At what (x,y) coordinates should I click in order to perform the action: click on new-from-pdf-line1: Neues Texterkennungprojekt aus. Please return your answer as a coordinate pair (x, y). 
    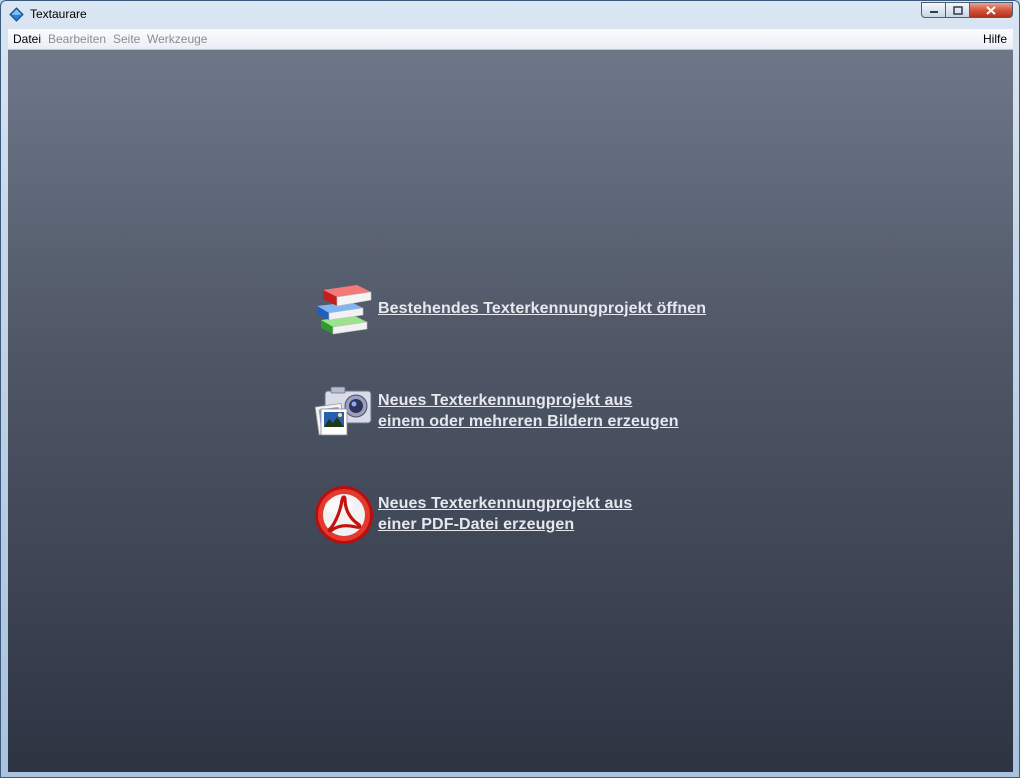
    Looking at the image, I should click on (505, 503).